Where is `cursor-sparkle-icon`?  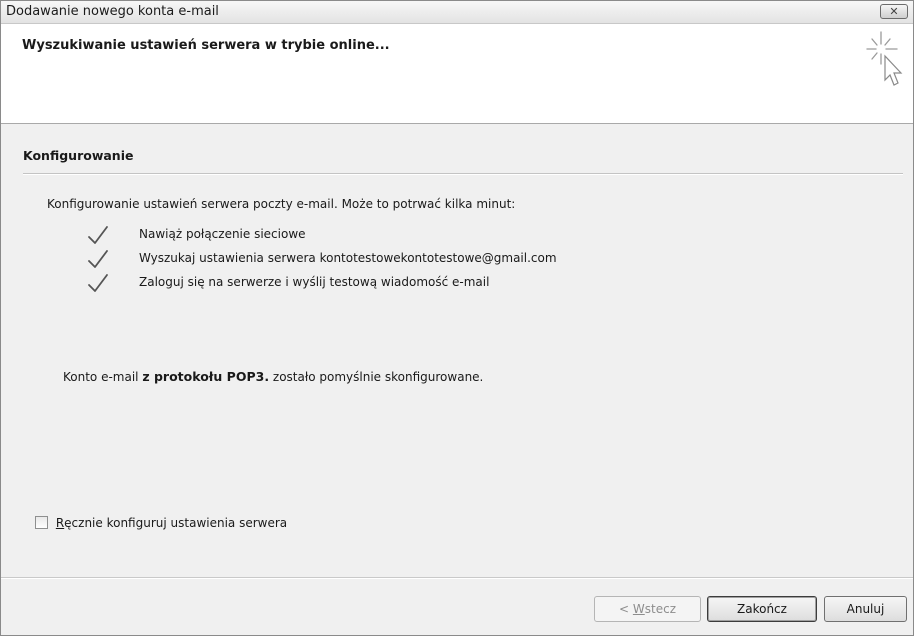 cursor-sparkle-icon is located at coordinates (884, 58).